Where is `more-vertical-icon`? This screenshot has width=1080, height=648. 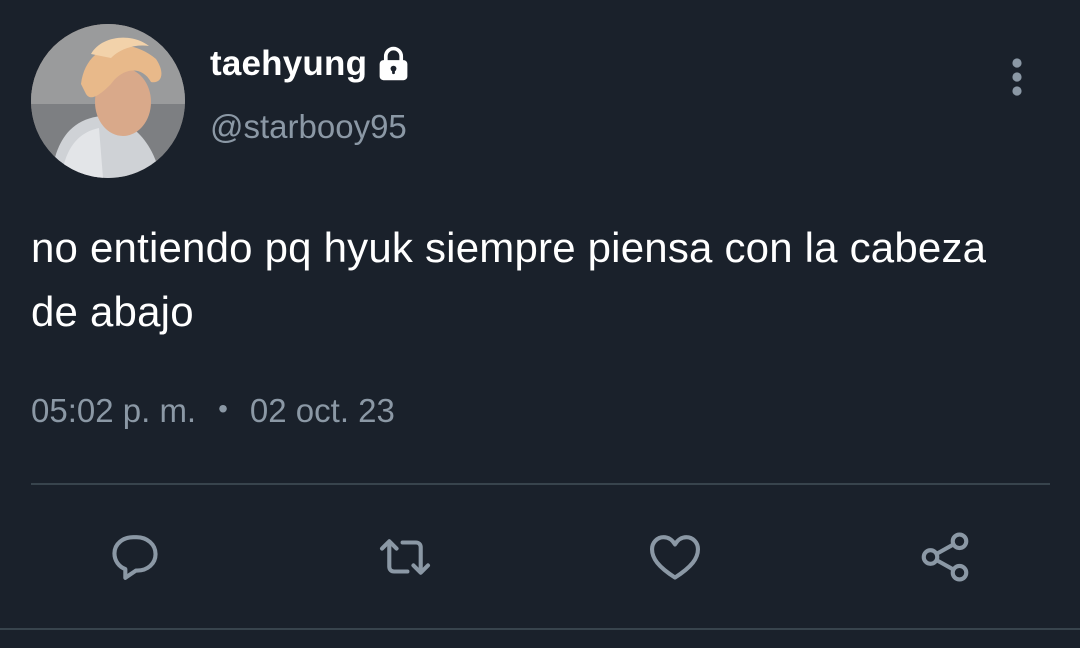 more-vertical-icon is located at coordinates (1017, 77).